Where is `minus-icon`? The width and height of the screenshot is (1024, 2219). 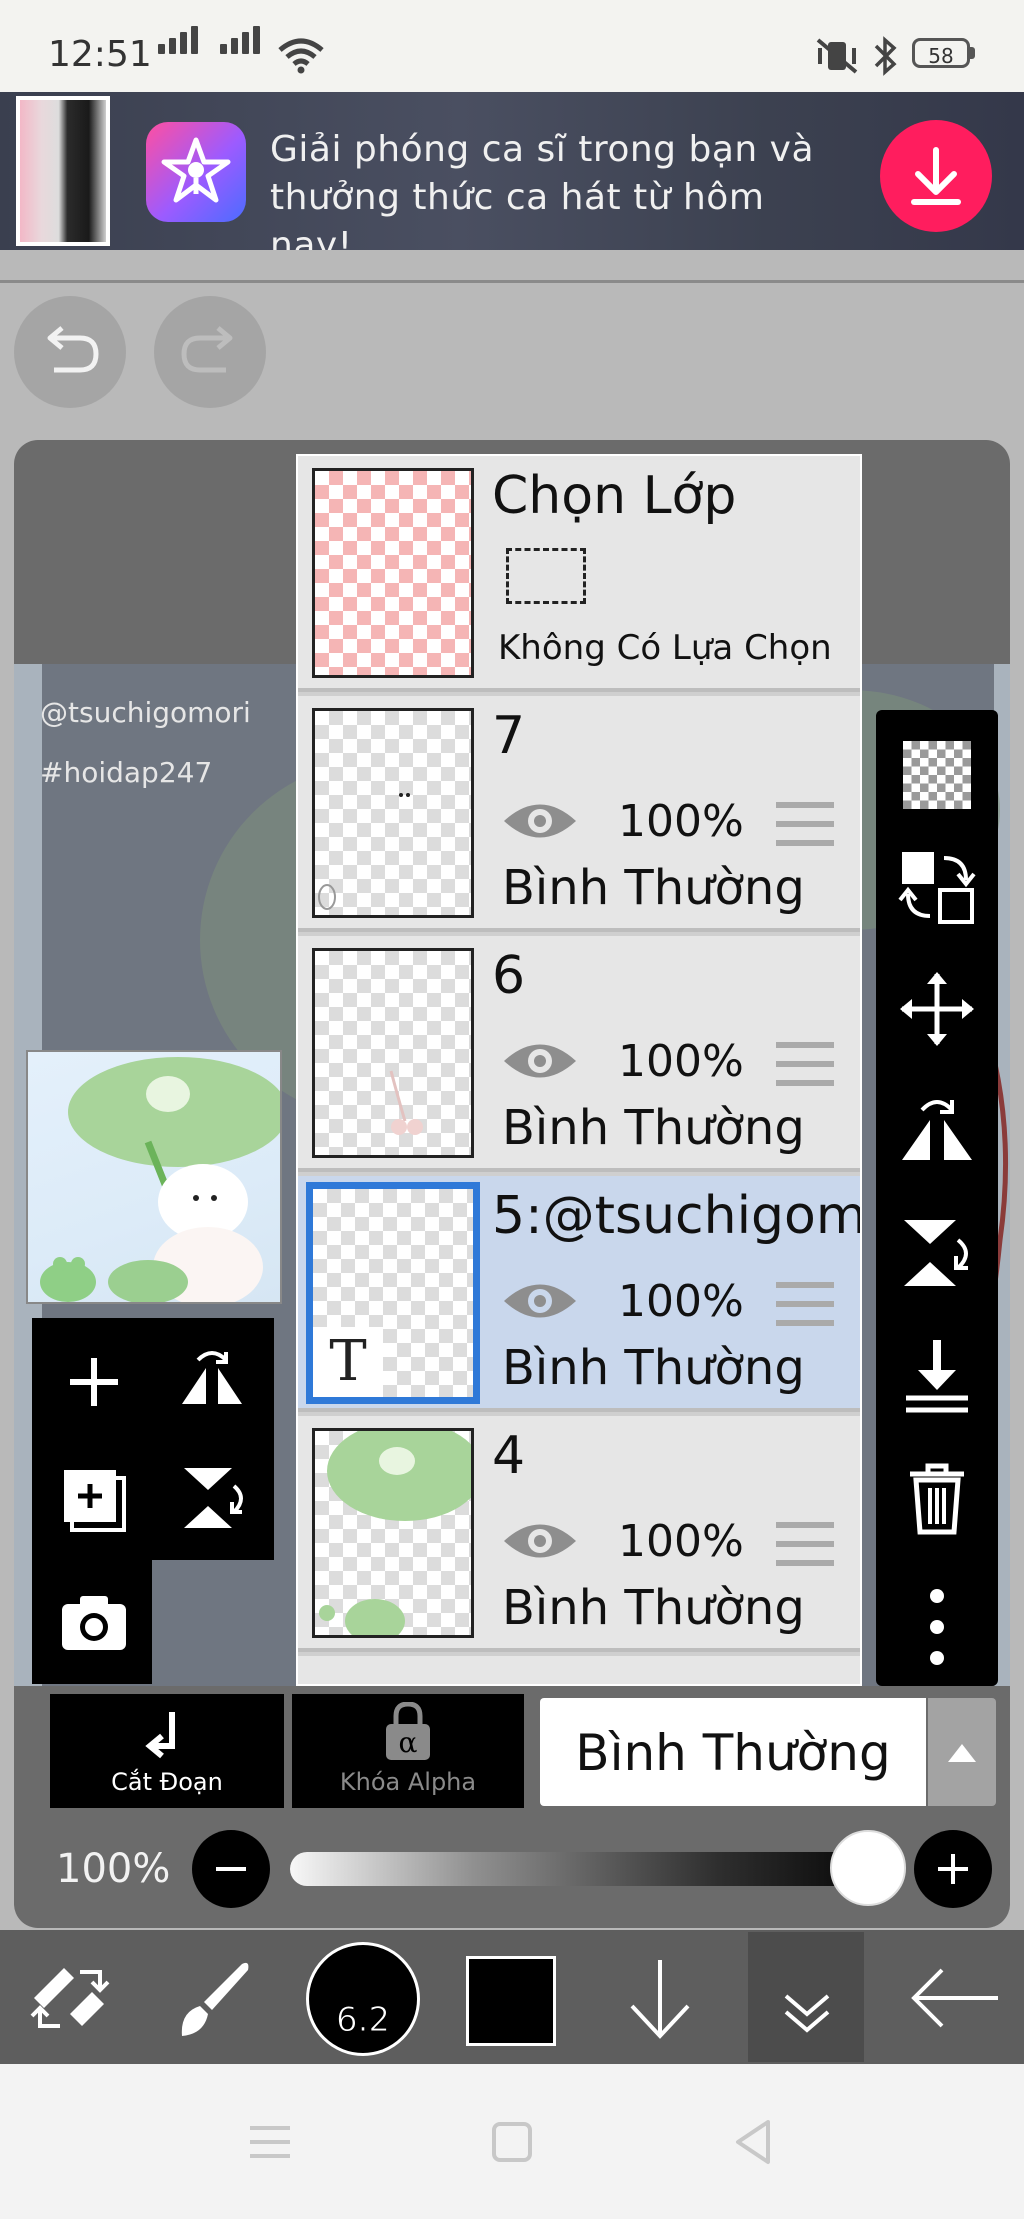 minus-icon is located at coordinates (231, 1869).